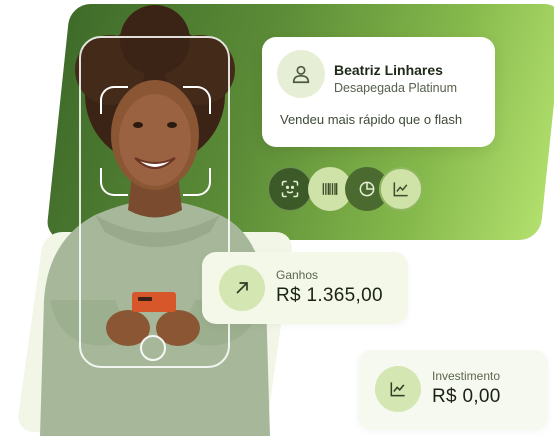 The width and height of the screenshot is (554, 436). Describe the element at coordinates (388, 70) in the screenshot. I see `profile-name: Beatriz Linhares` at that location.